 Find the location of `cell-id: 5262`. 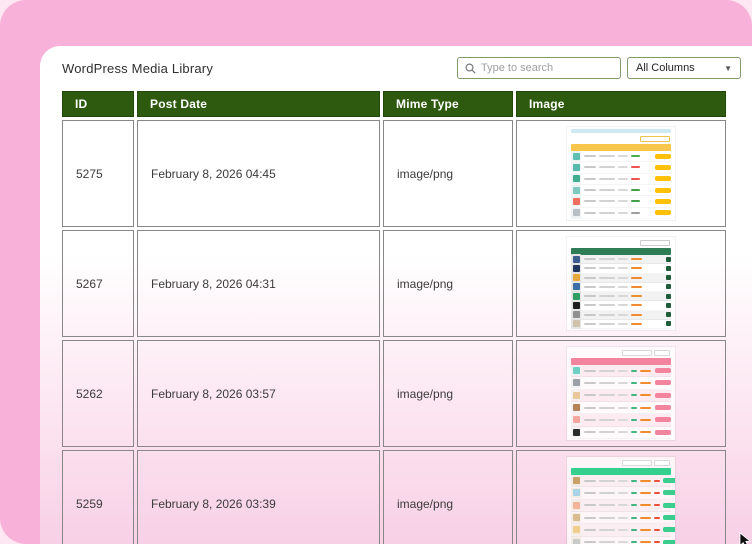

cell-id: 5262 is located at coordinates (98, 393).